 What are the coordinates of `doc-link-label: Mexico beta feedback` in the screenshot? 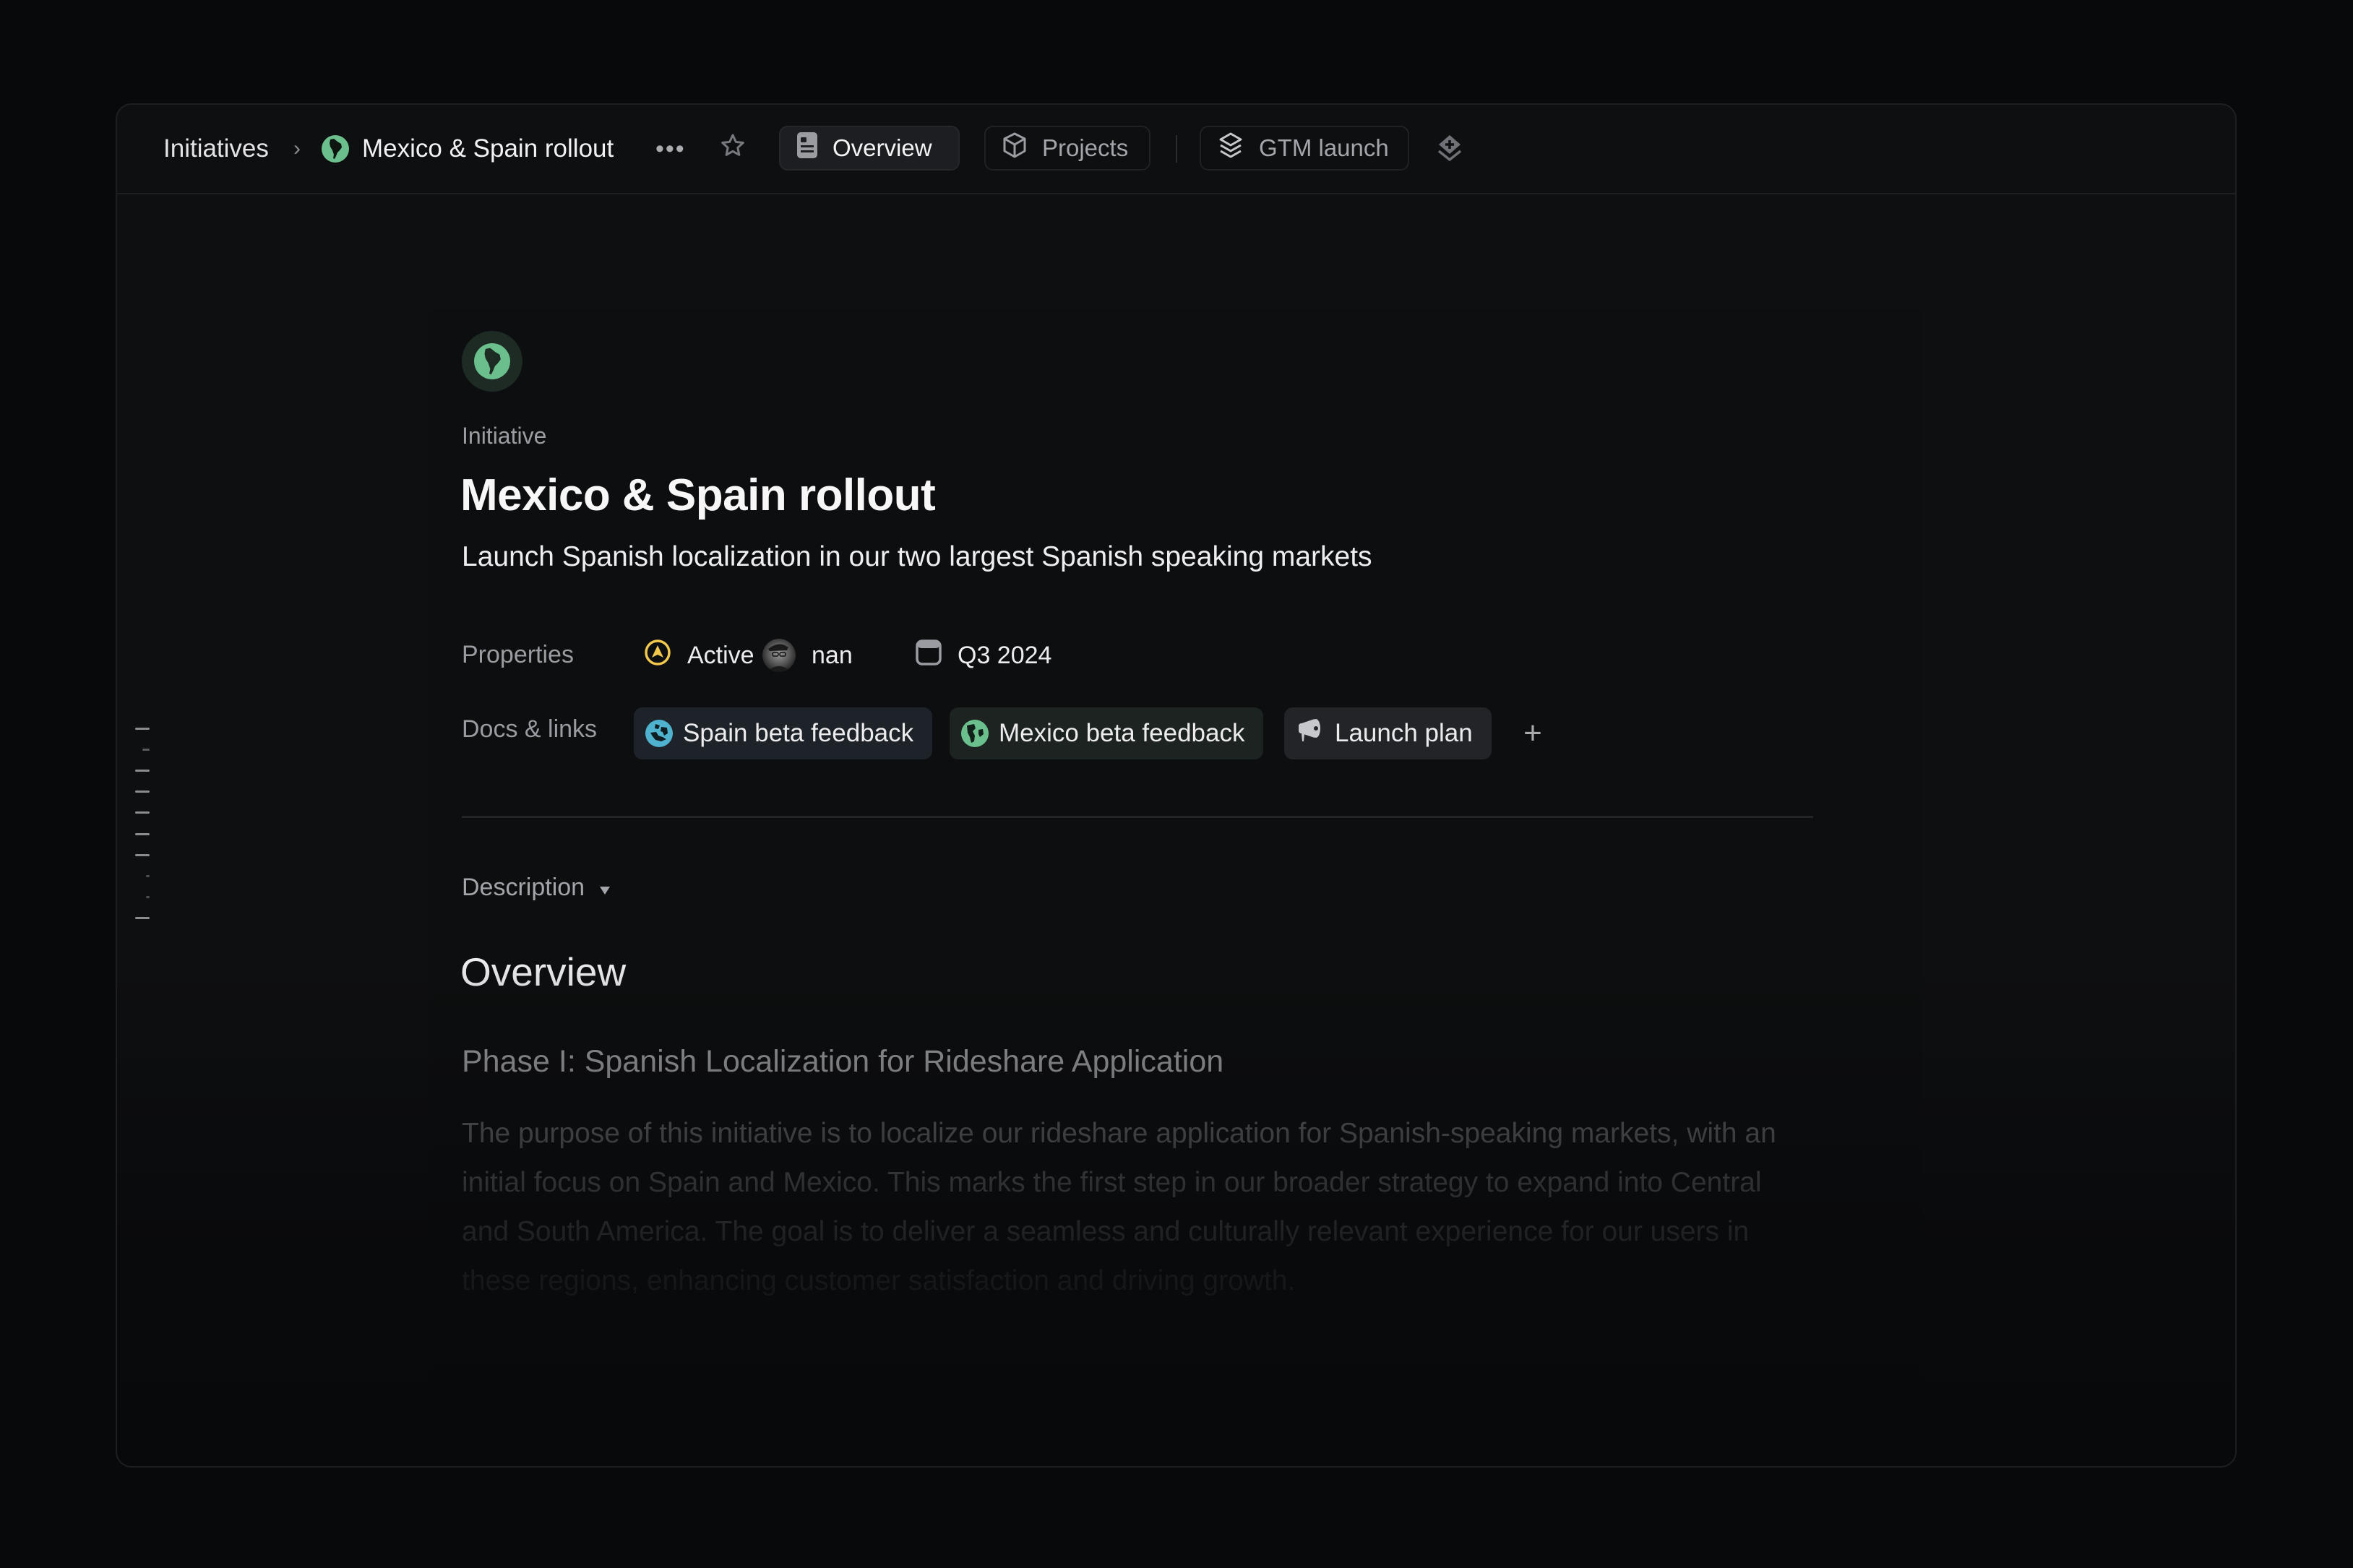 It's located at (1122, 733).